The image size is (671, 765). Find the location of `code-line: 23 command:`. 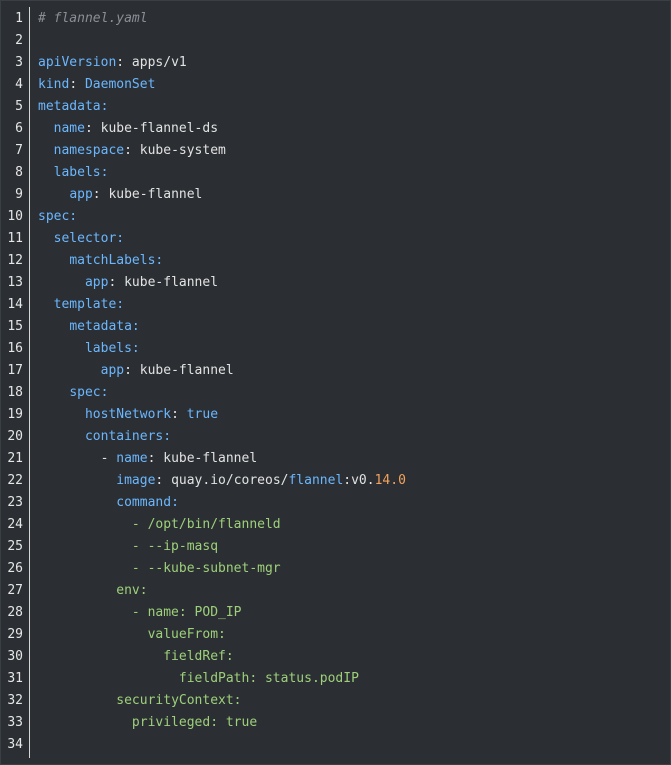

code-line: 23 command: is located at coordinates (335, 503).